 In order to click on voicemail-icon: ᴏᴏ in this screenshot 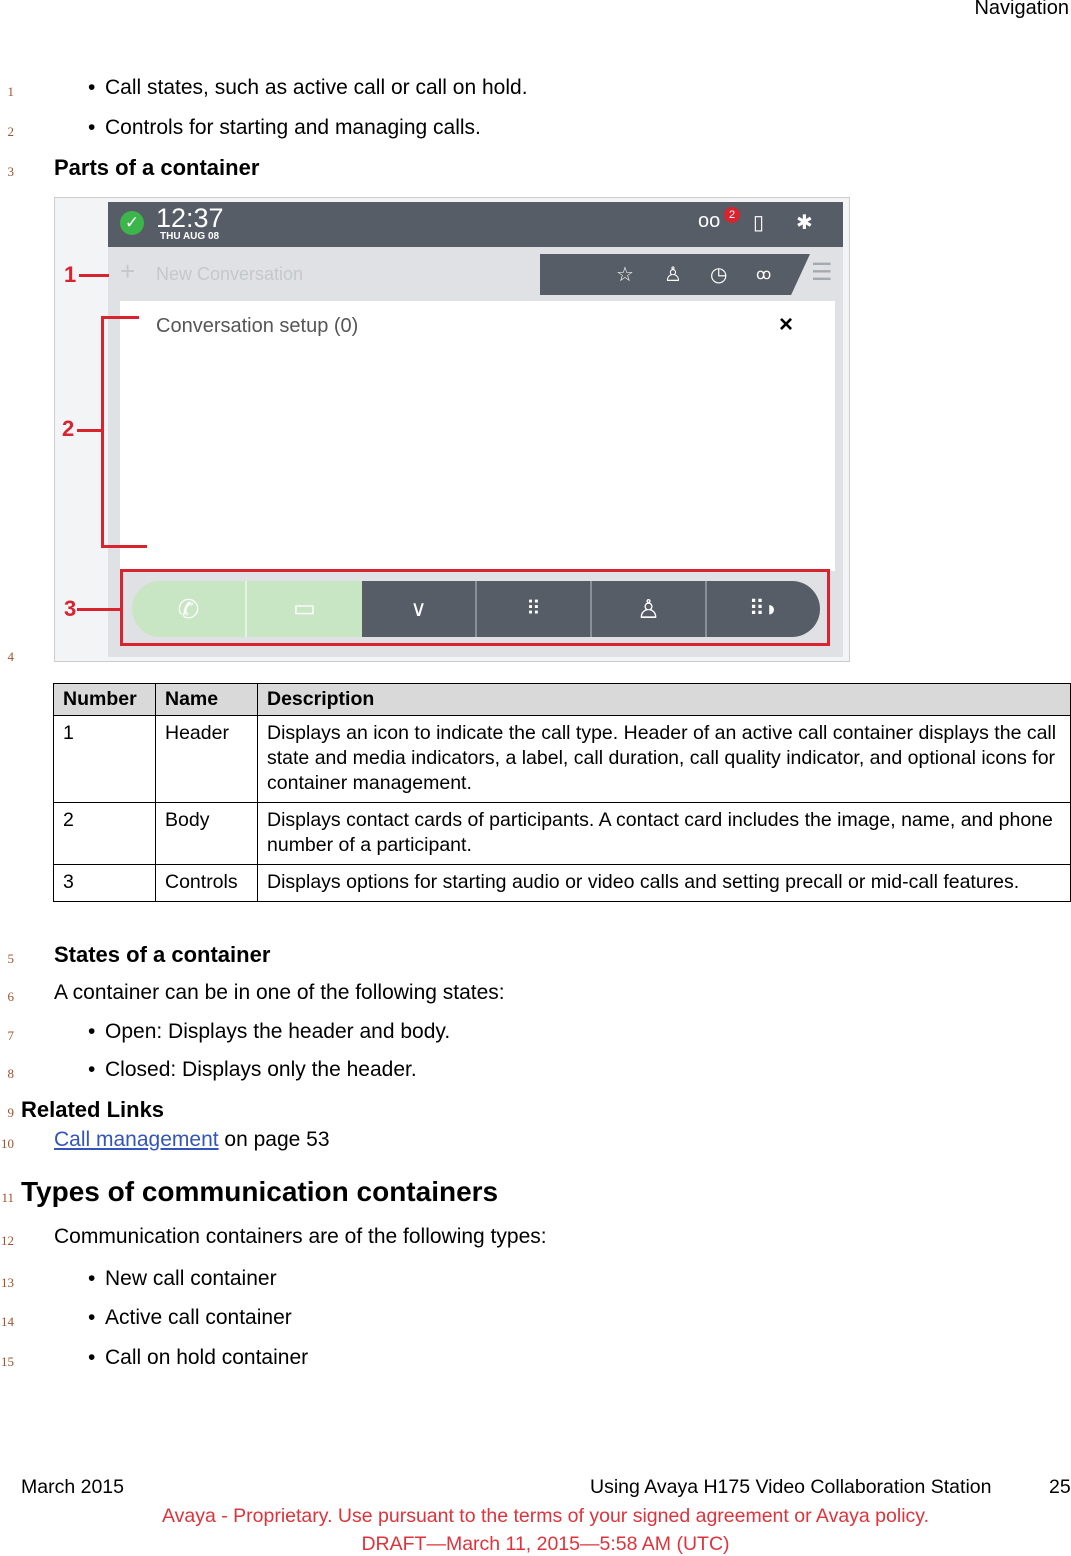, I will do `click(709, 221)`.